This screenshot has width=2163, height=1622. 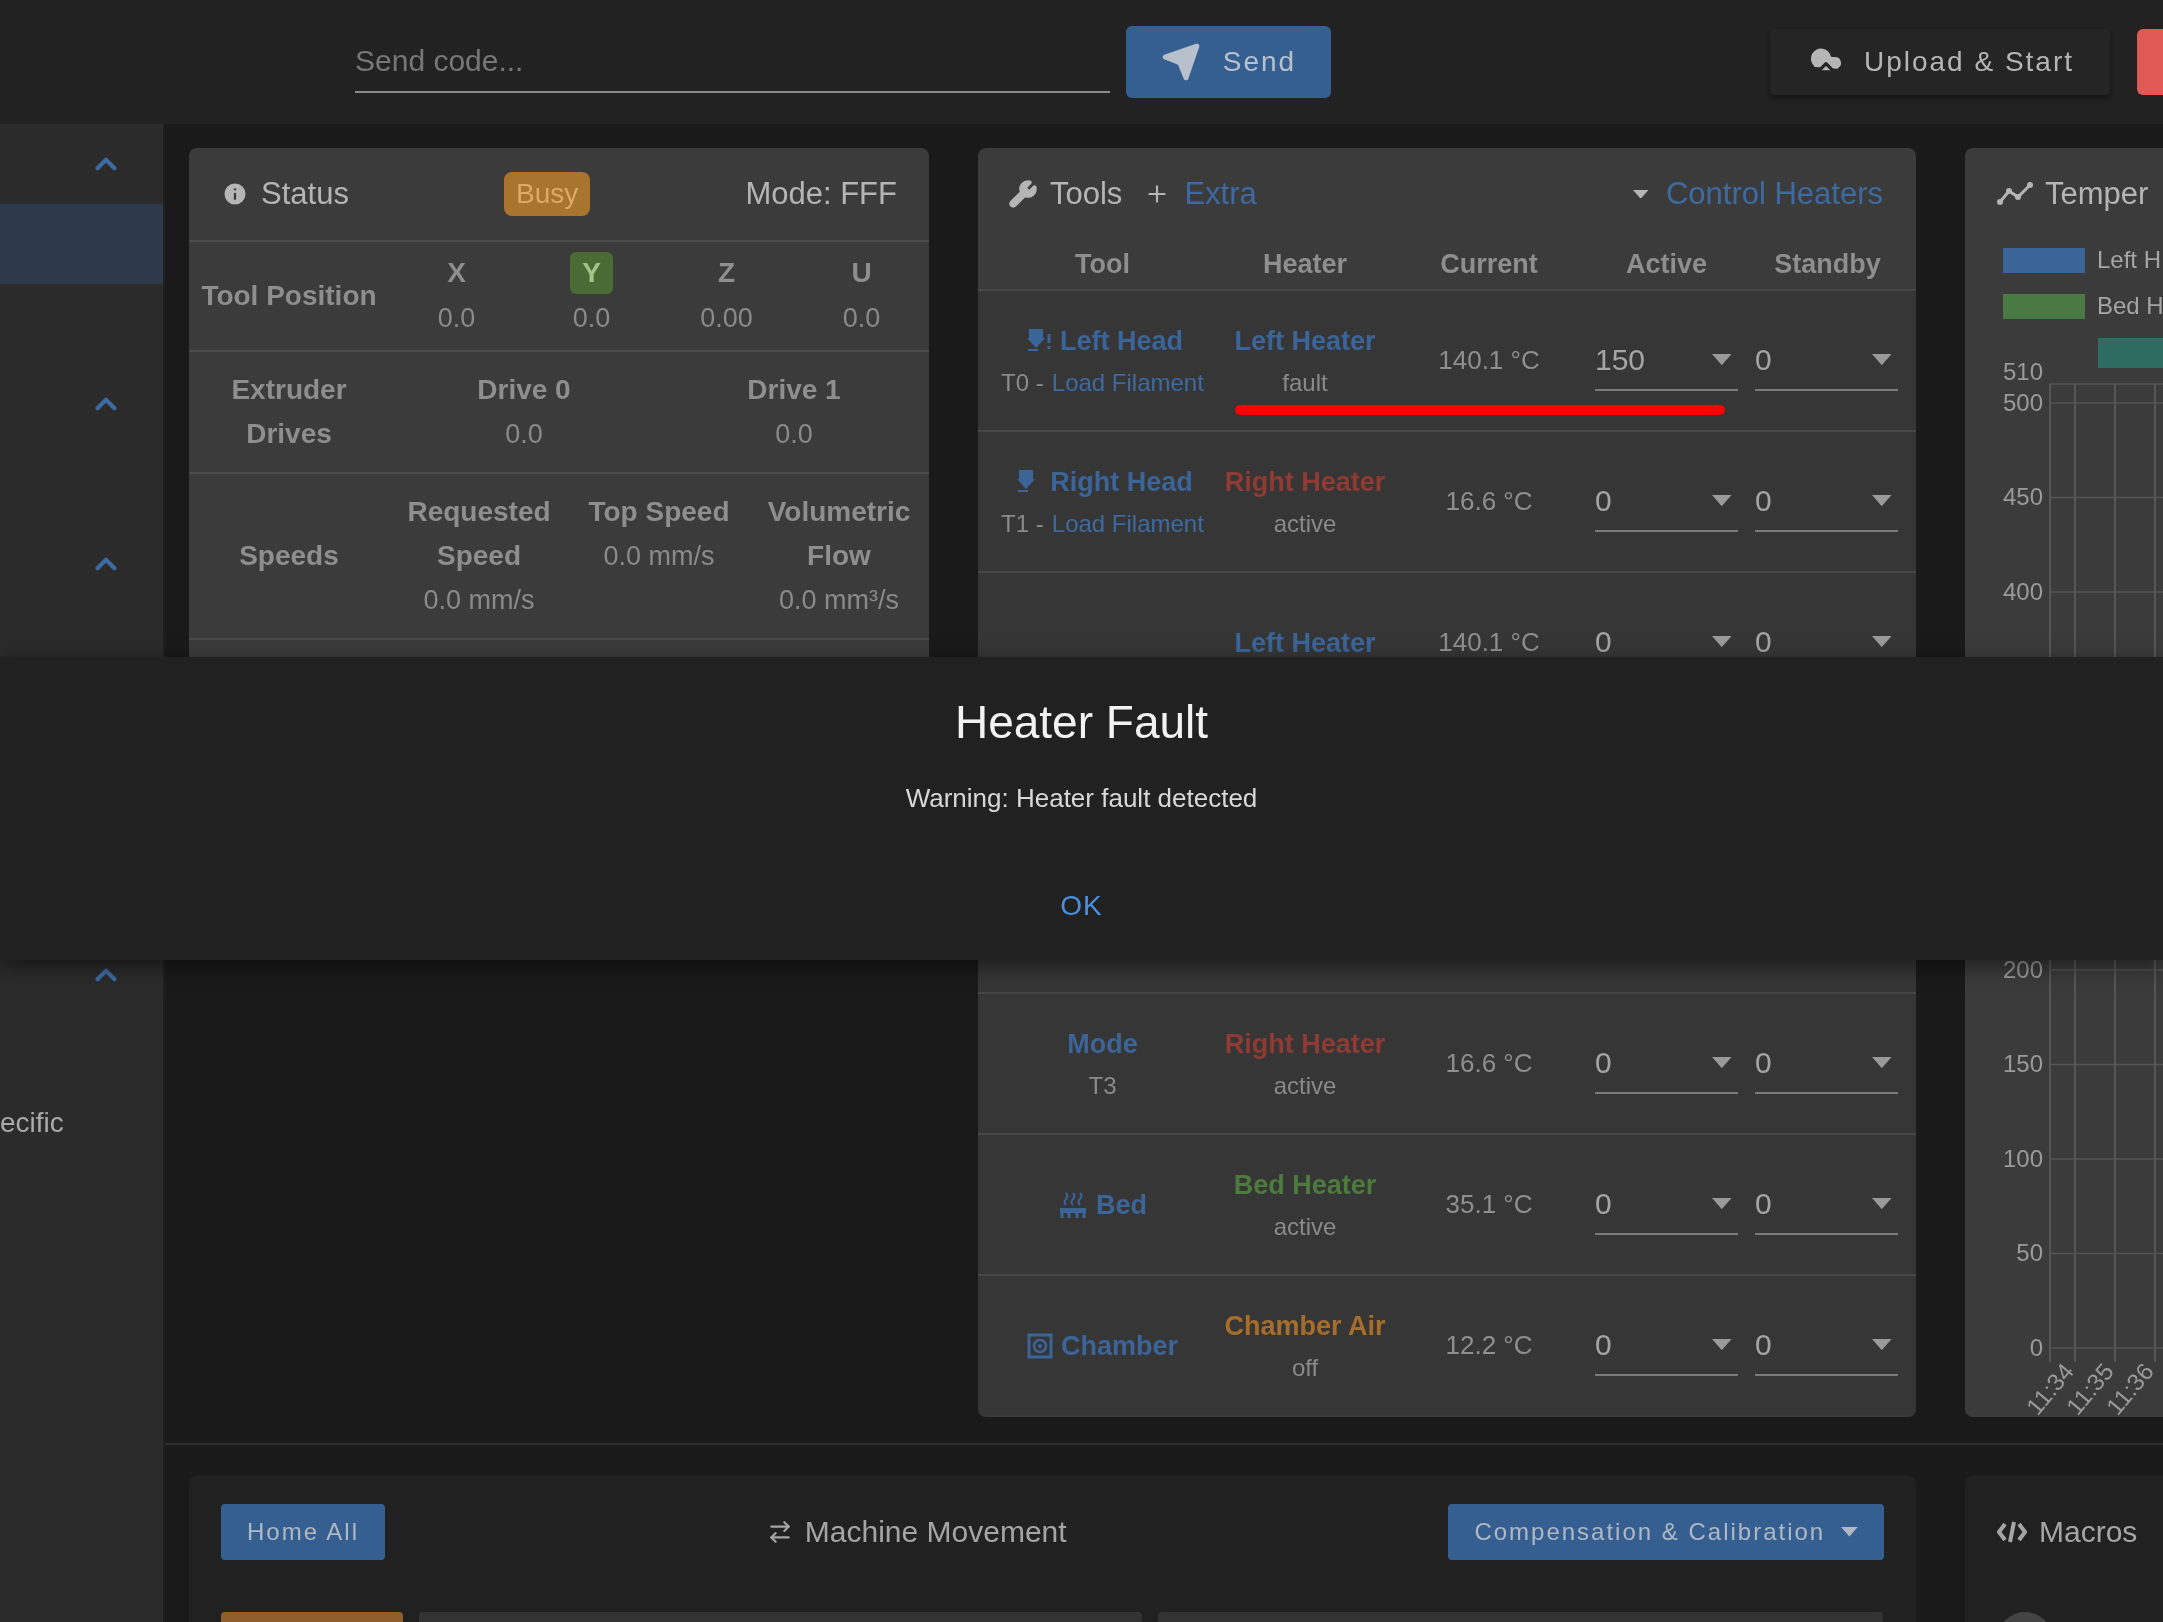 I want to click on speed-value: 0.0 mm³/s, so click(x=839, y=600).